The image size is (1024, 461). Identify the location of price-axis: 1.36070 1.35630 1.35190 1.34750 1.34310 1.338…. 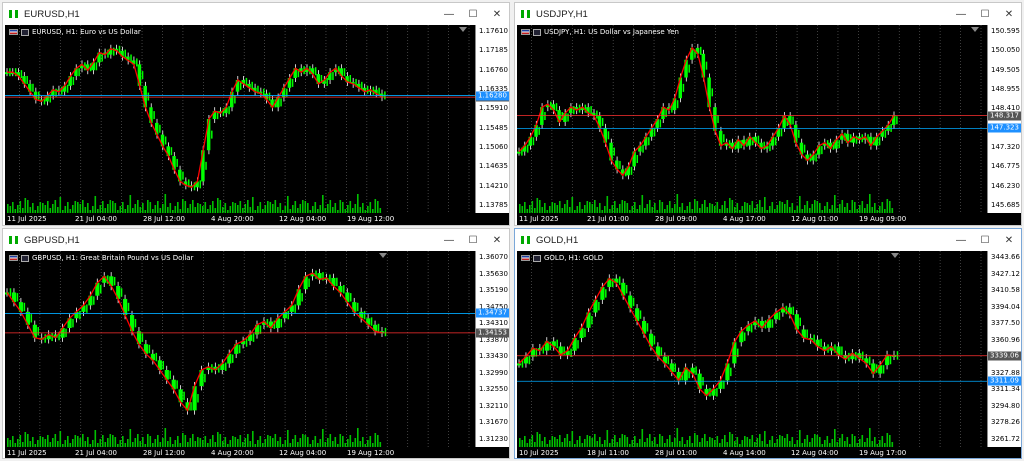
(492, 349).